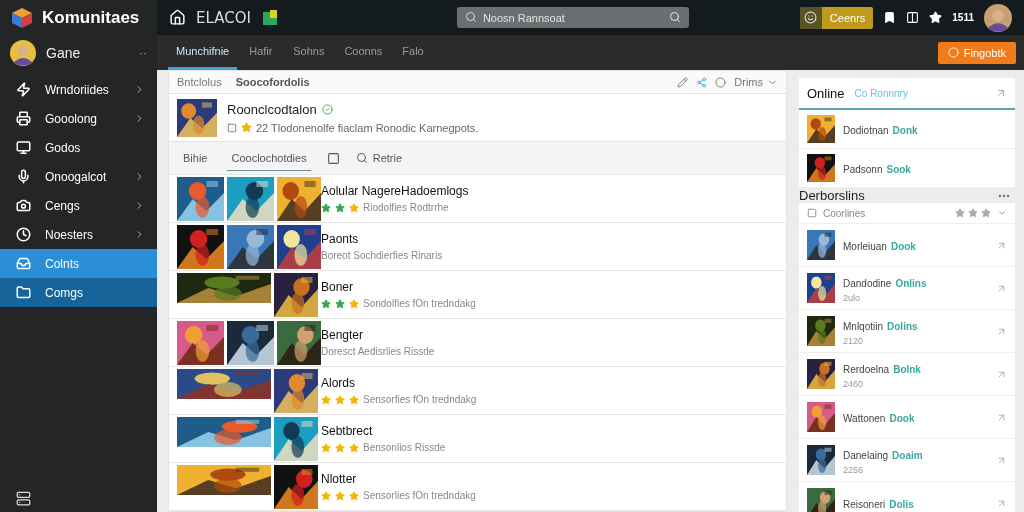  Describe the element at coordinates (23, 205) in the screenshot. I see `camera-icon` at that location.